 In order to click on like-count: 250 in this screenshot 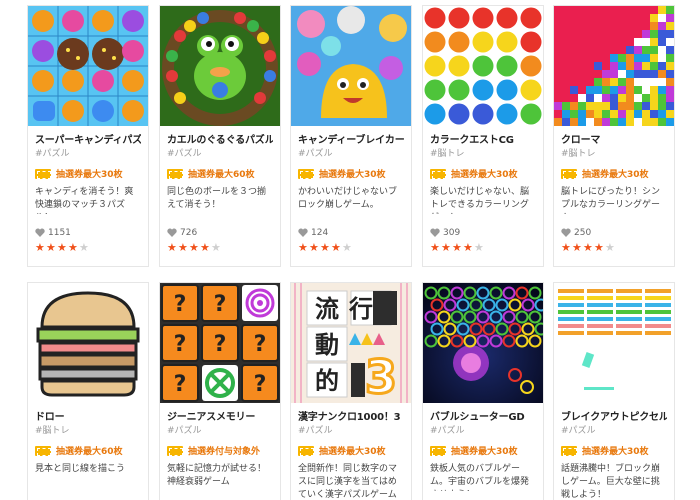, I will do `click(583, 232)`.